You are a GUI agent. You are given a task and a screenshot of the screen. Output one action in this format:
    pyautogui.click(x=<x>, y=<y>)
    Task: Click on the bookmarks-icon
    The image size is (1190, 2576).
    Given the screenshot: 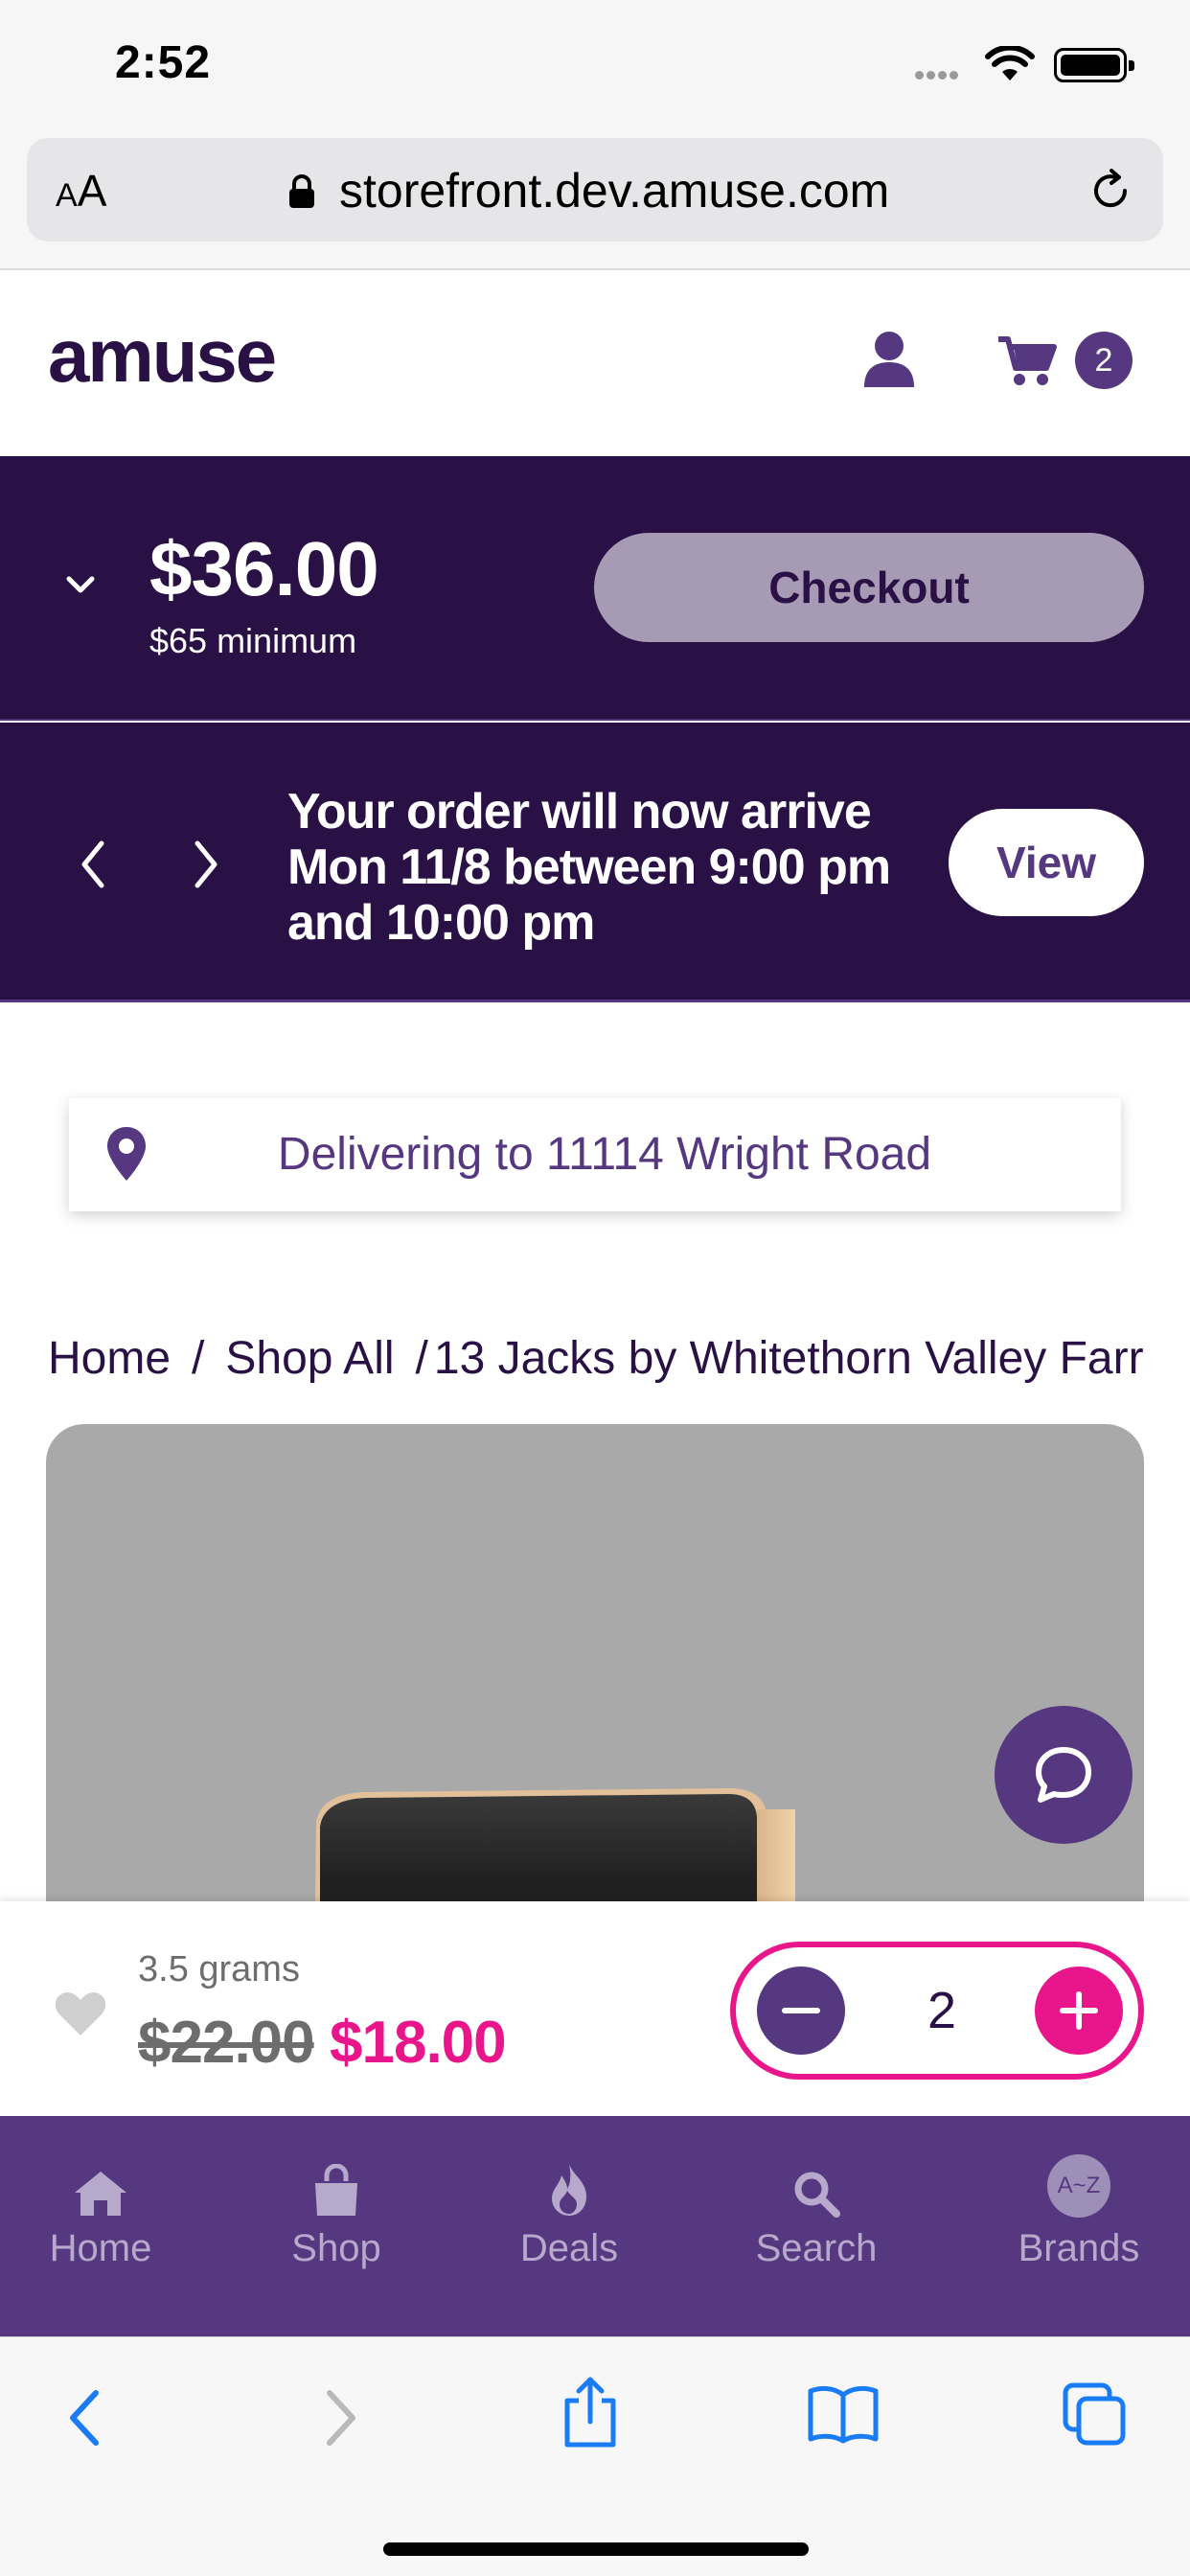 What is the action you would take?
    pyautogui.click(x=843, y=2416)
    